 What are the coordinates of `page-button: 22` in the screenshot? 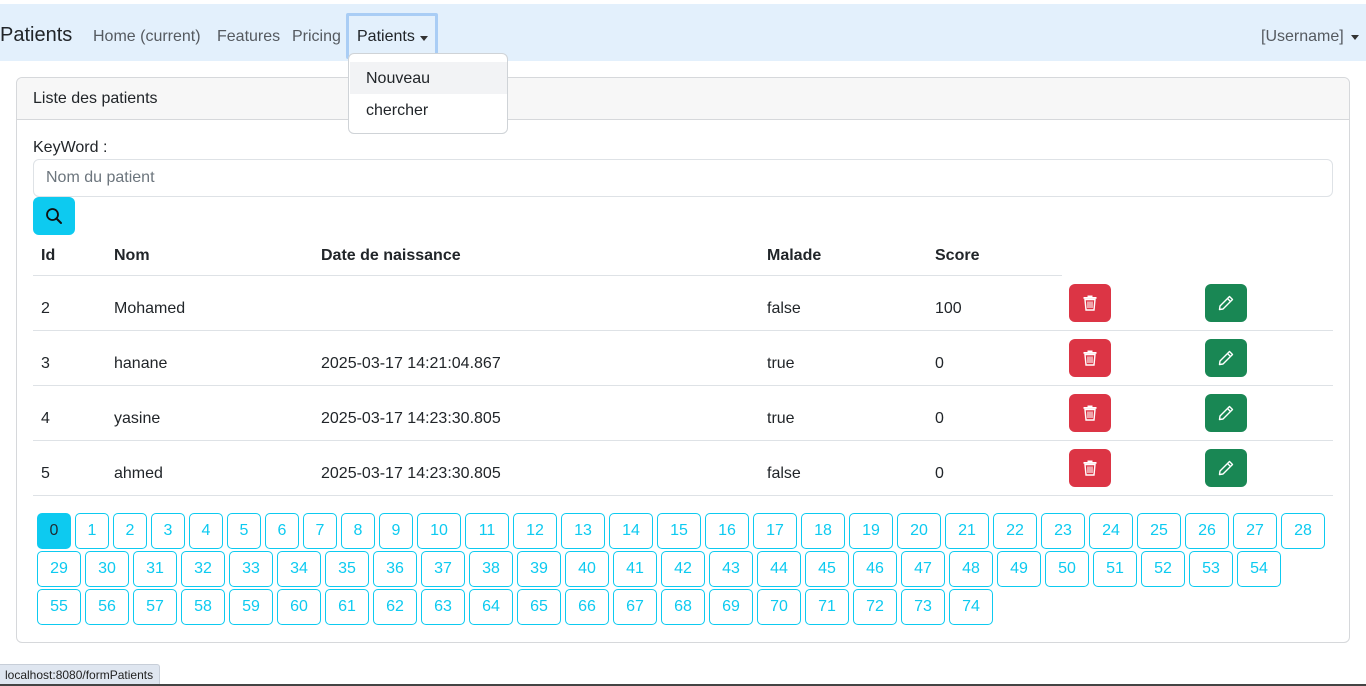 It's located at (1015, 531).